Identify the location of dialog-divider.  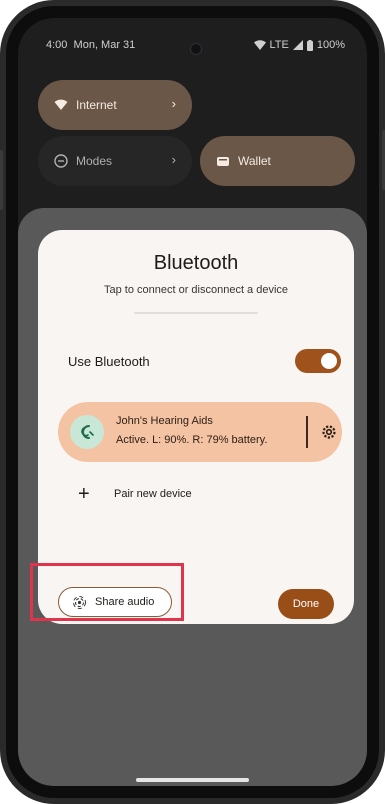
(196, 313).